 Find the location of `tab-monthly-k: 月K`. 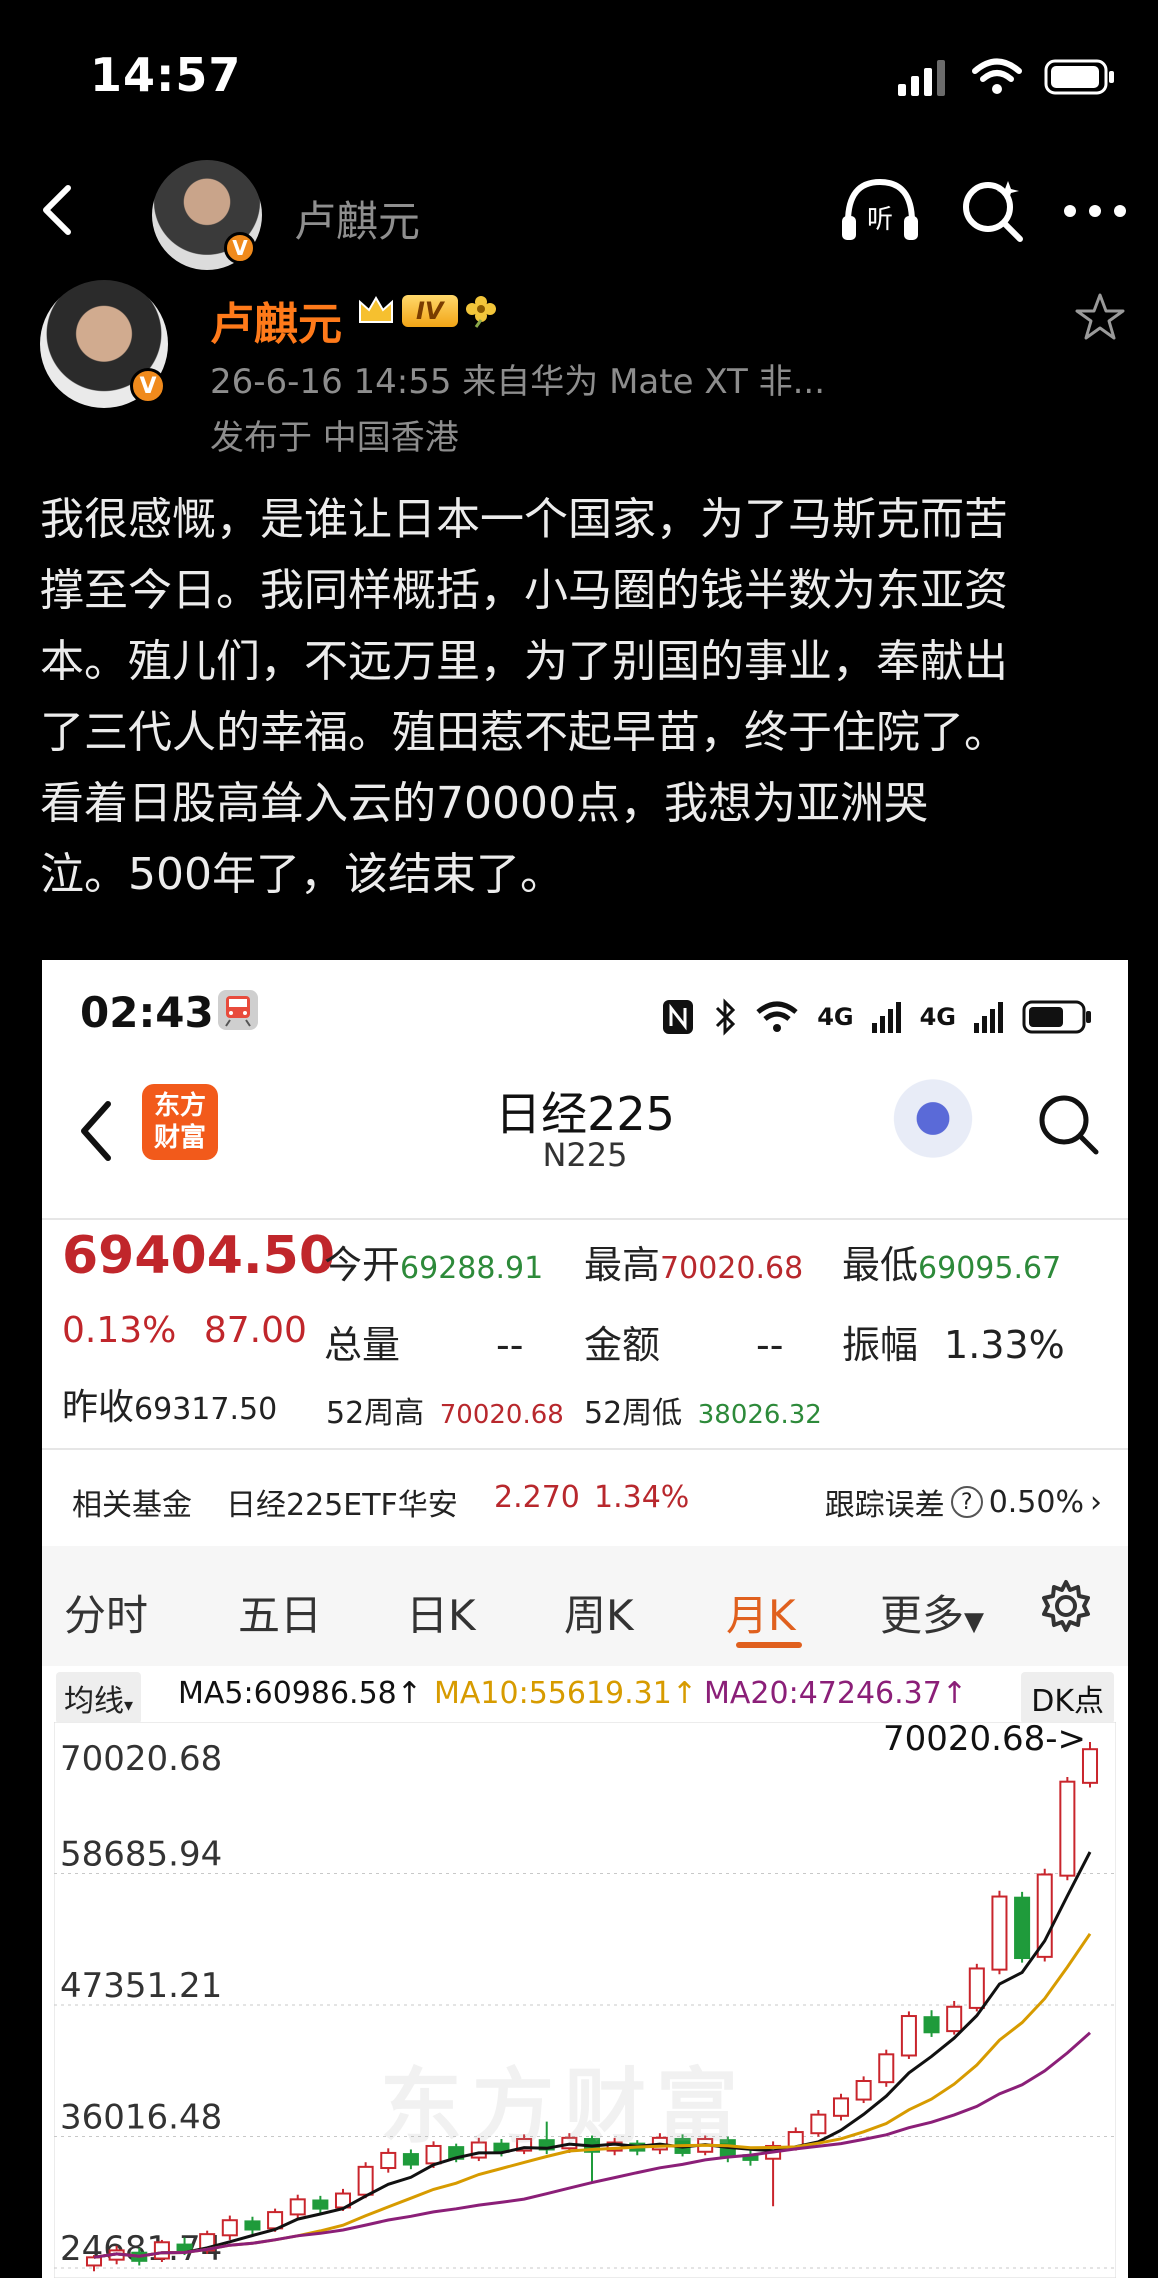

tab-monthly-k: 月K is located at coordinates (761, 1612).